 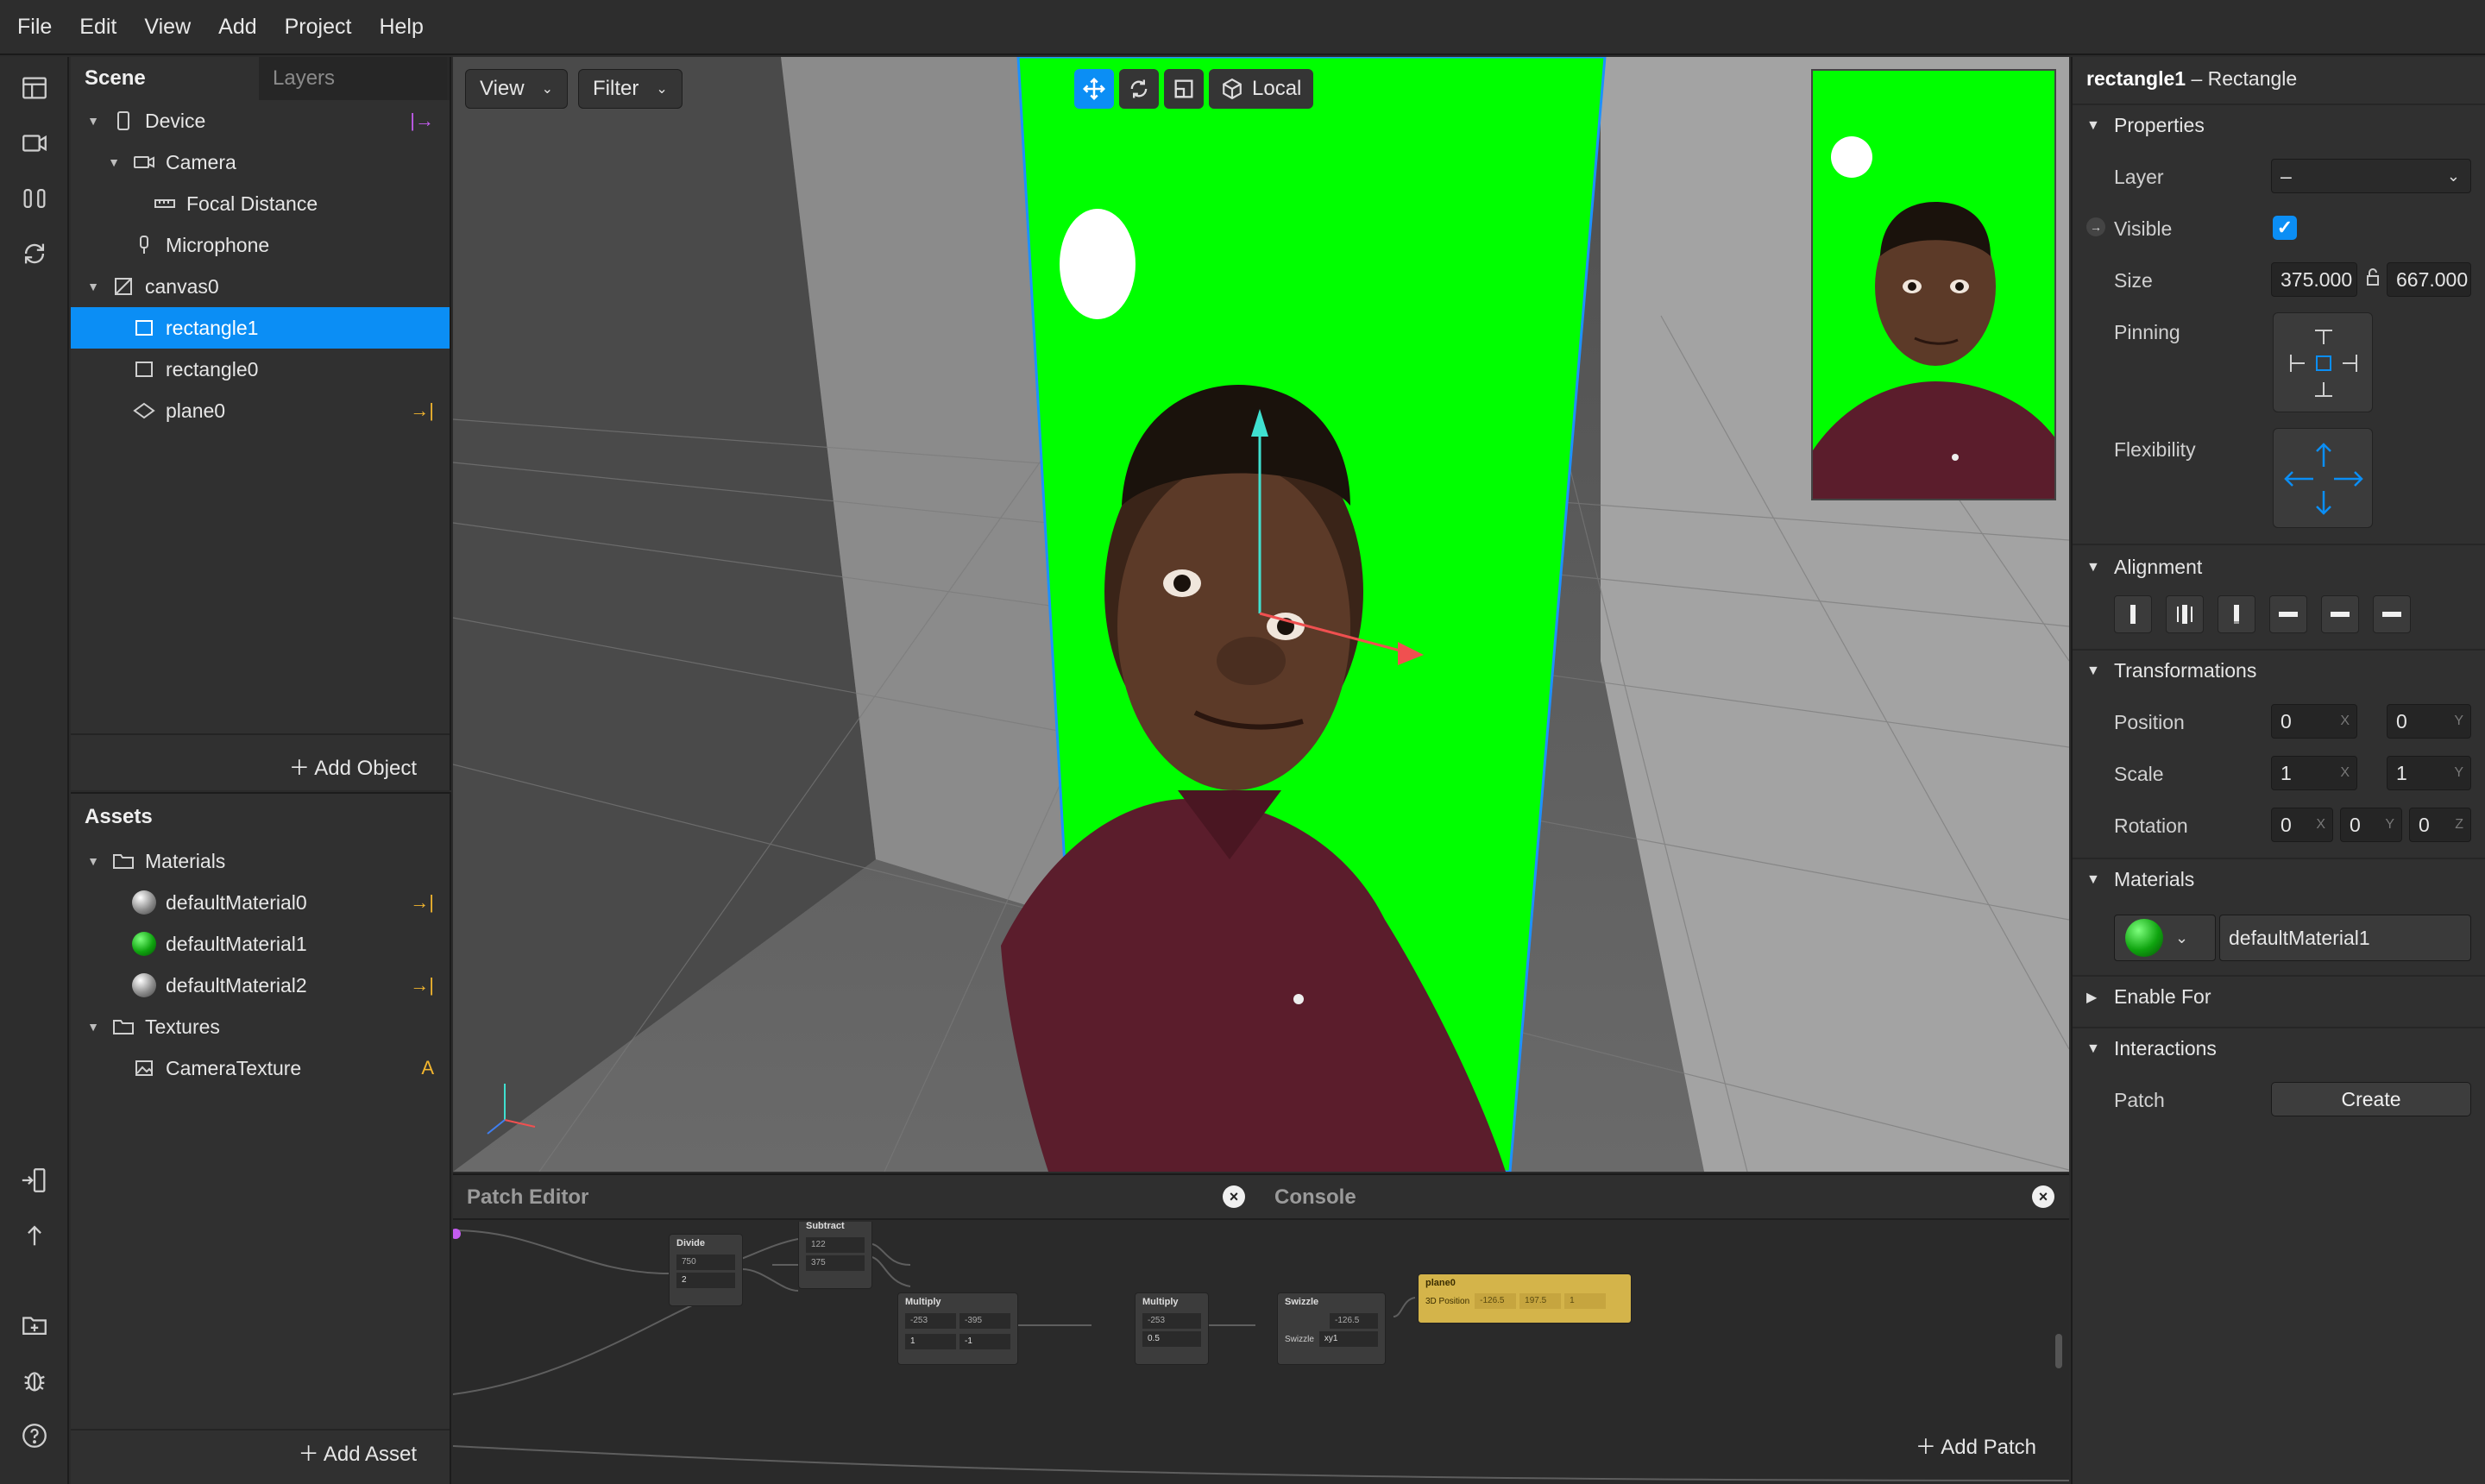 What do you see at coordinates (835, 1263) in the screenshot?
I see `node-field: 375` at bounding box center [835, 1263].